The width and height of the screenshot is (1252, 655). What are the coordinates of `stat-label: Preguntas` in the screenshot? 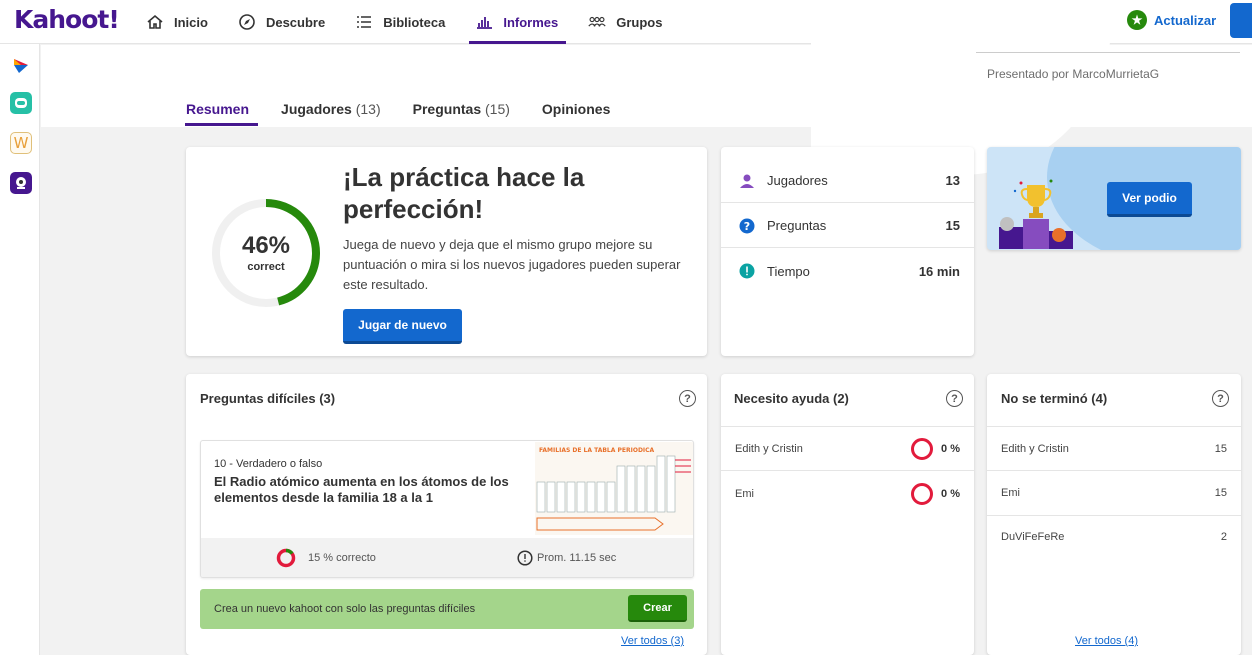 It's located at (797, 225).